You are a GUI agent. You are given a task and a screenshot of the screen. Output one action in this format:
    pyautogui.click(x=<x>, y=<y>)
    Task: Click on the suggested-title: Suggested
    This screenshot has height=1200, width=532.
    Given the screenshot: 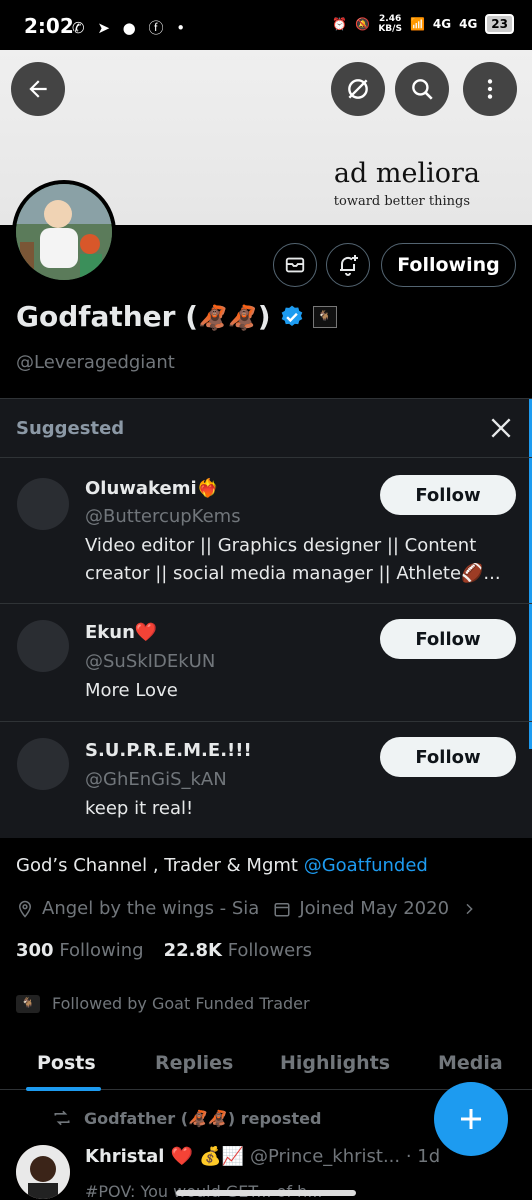 What is the action you would take?
    pyautogui.click(x=70, y=428)
    